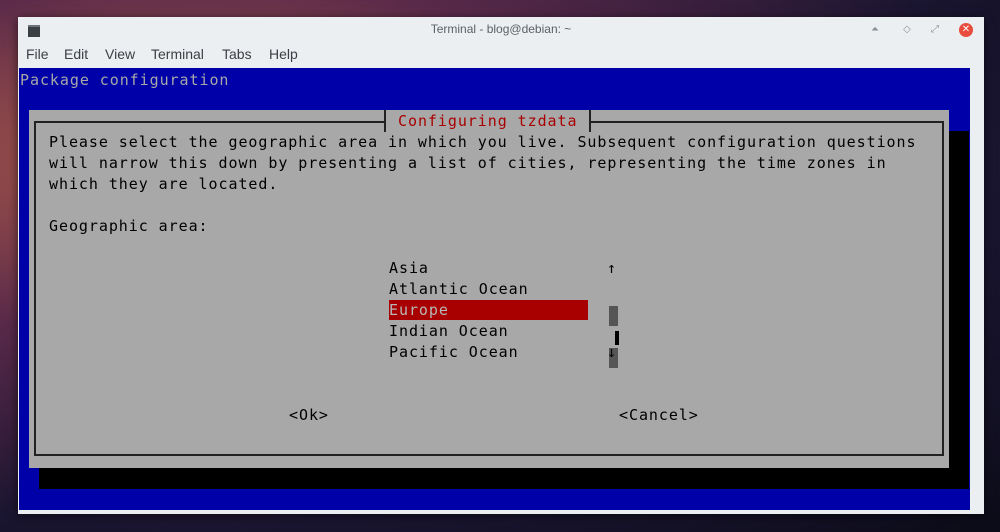  What do you see at coordinates (283, 54) in the screenshot?
I see `menu-help: Help` at bounding box center [283, 54].